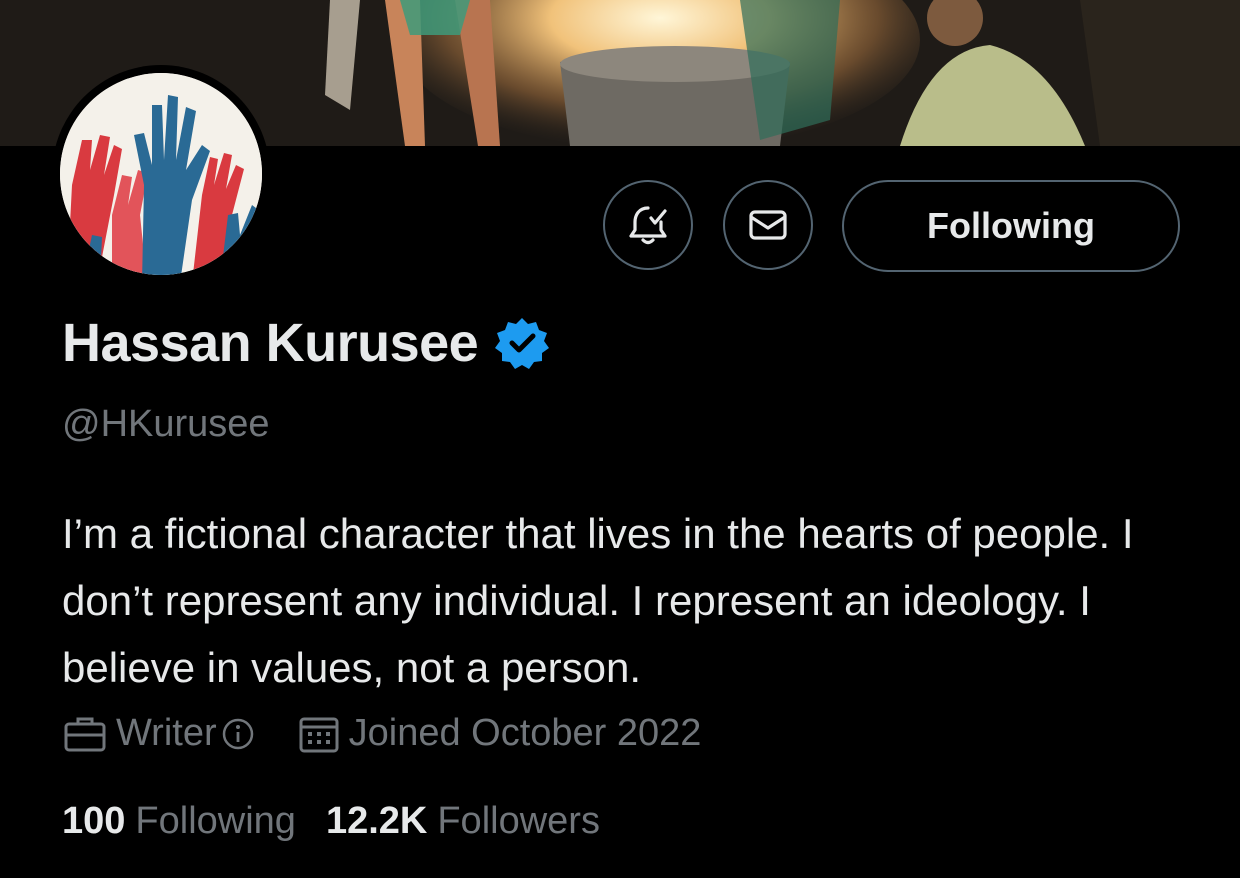 This screenshot has height=878, width=1240. I want to click on info-icon, so click(238, 734).